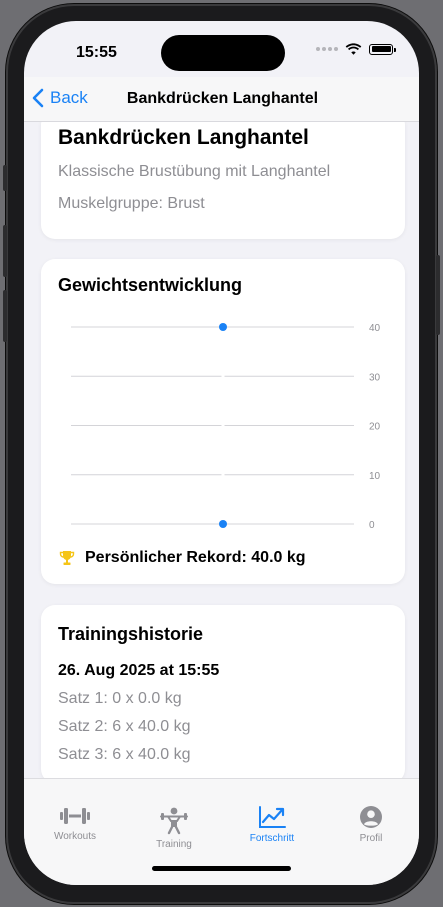 This screenshot has width=443, height=907. What do you see at coordinates (375, 476) in the screenshot?
I see `y-tick-label: 10` at bounding box center [375, 476].